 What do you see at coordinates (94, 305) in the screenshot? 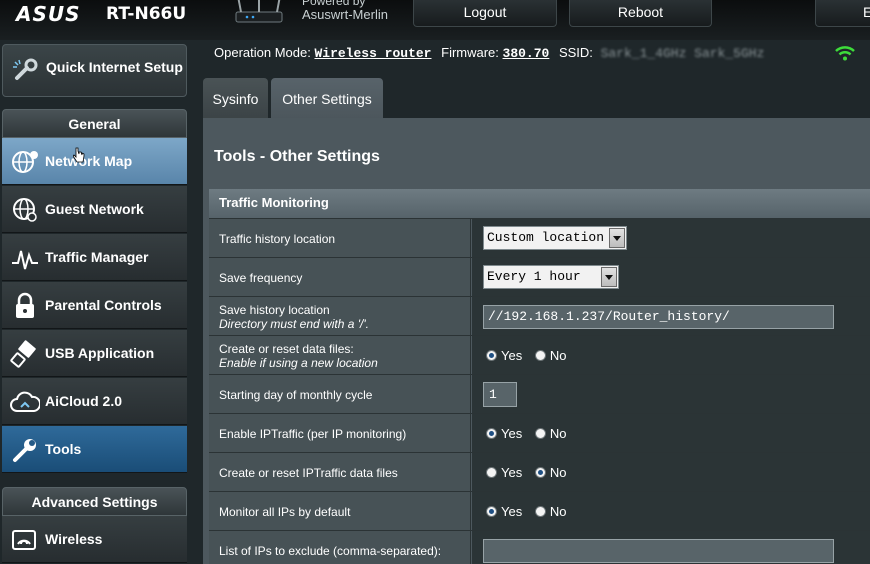
I see `sidebar-item-parental-controls: Parental Controls` at bounding box center [94, 305].